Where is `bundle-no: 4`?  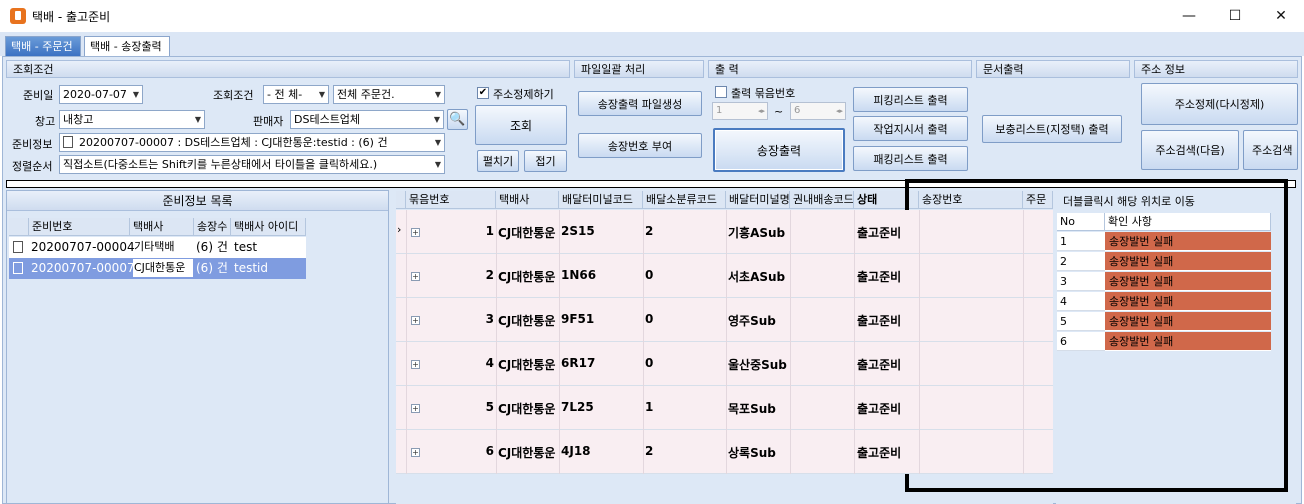
bundle-no: 4 is located at coordinates (489, 363).